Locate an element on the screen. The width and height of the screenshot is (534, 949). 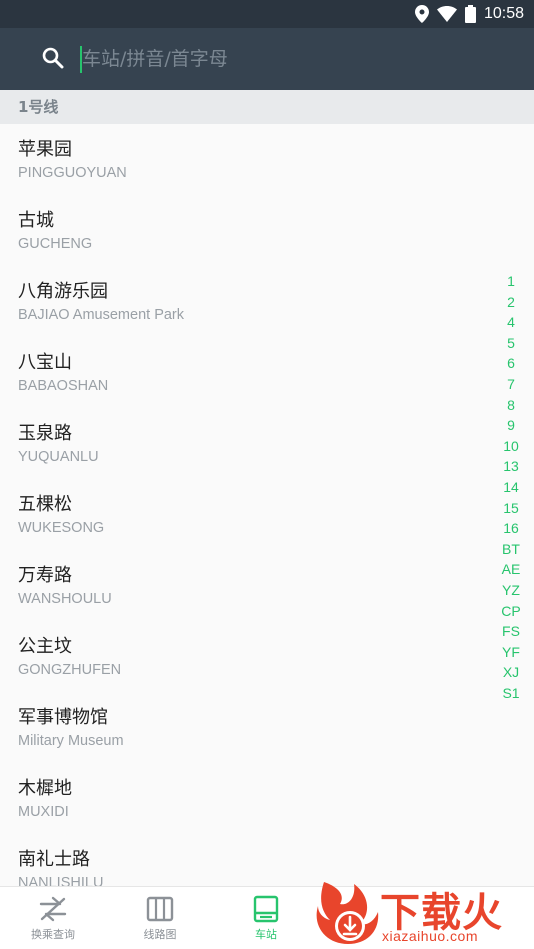
line-section-header: 1号线 is located at coordinates (267, 107).